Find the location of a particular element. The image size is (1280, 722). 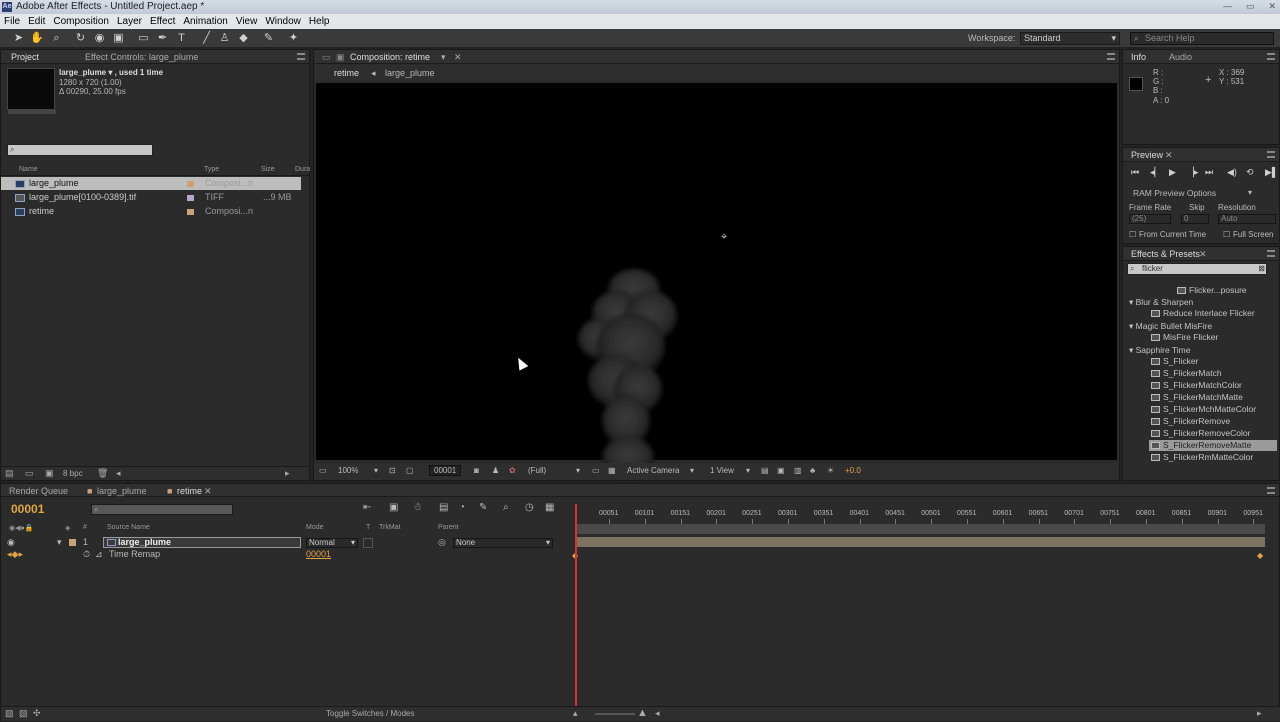

ram-preview-icon: ▶▌ is located at coordinates (1271, 172).